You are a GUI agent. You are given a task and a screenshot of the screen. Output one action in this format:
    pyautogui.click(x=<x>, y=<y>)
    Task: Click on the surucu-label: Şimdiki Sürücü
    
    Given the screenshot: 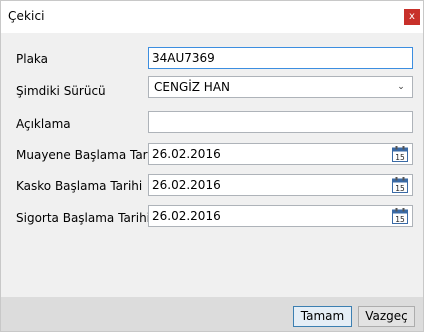 What is the action you would take?
    pyautogui.click(x=61, y=91)
    